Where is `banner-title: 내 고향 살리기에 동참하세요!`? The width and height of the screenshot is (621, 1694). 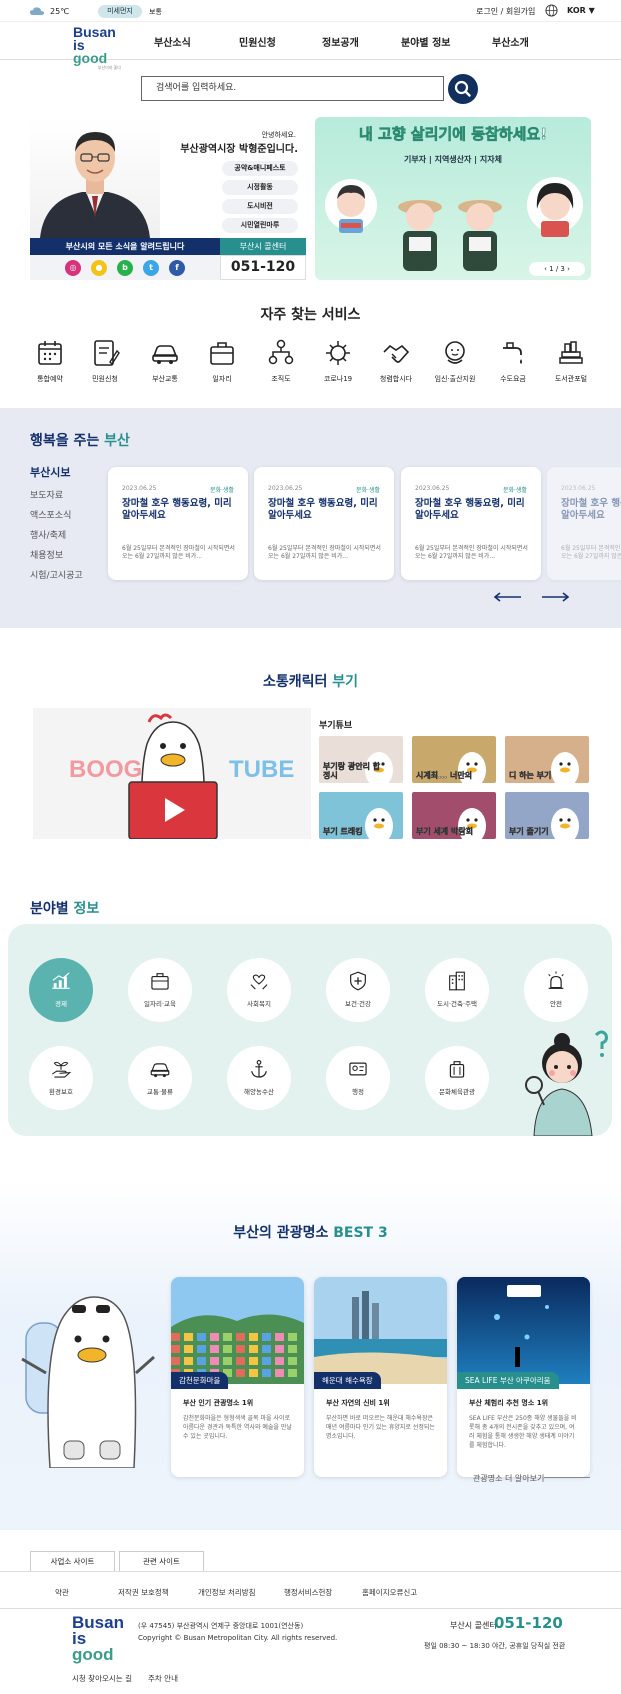
banner-title: 내 고향 살리기에 동참하세요! is located at coordinates (453, 134).